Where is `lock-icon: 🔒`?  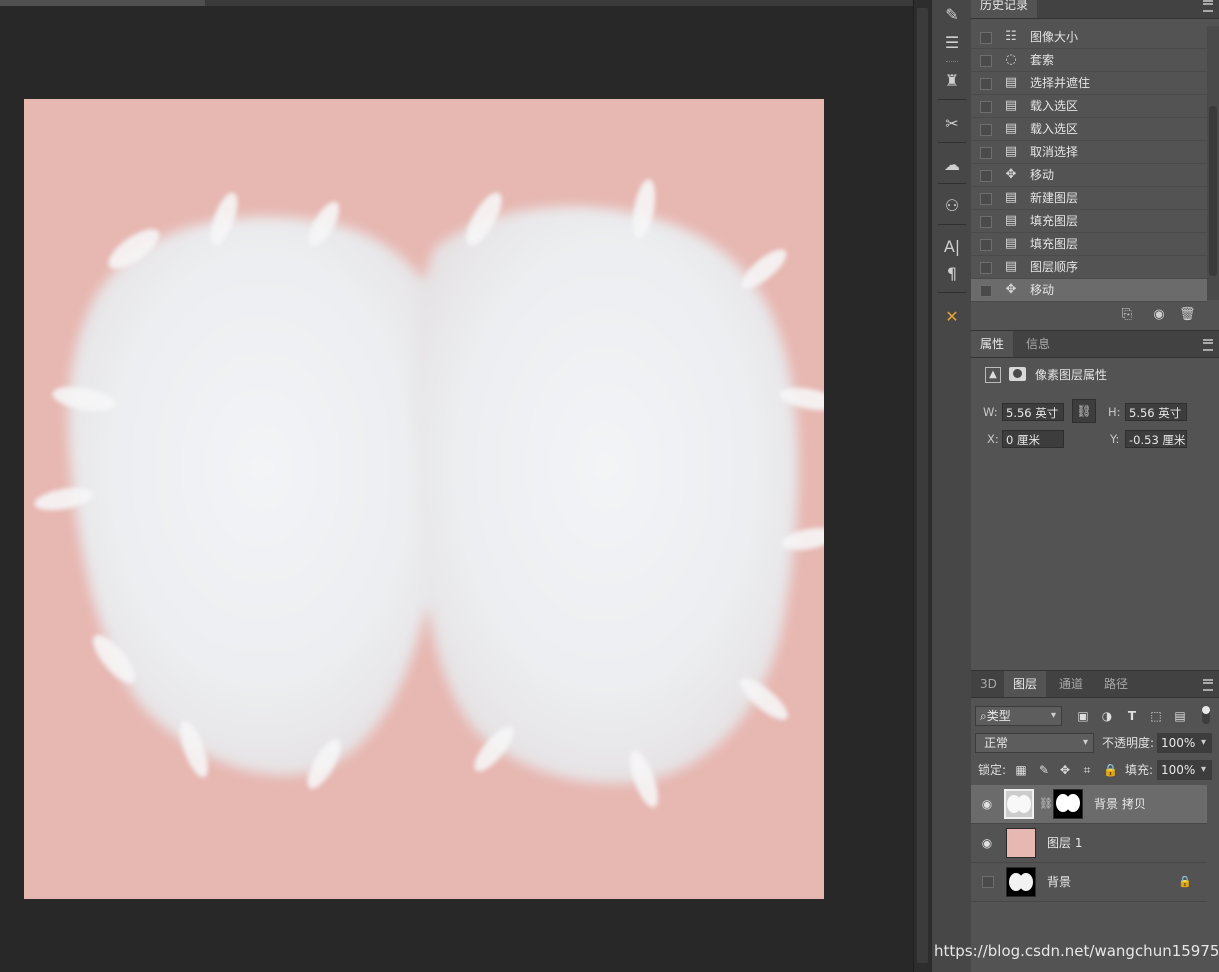 lock-icon: 🔒 is located at coordinates (1185, 881).